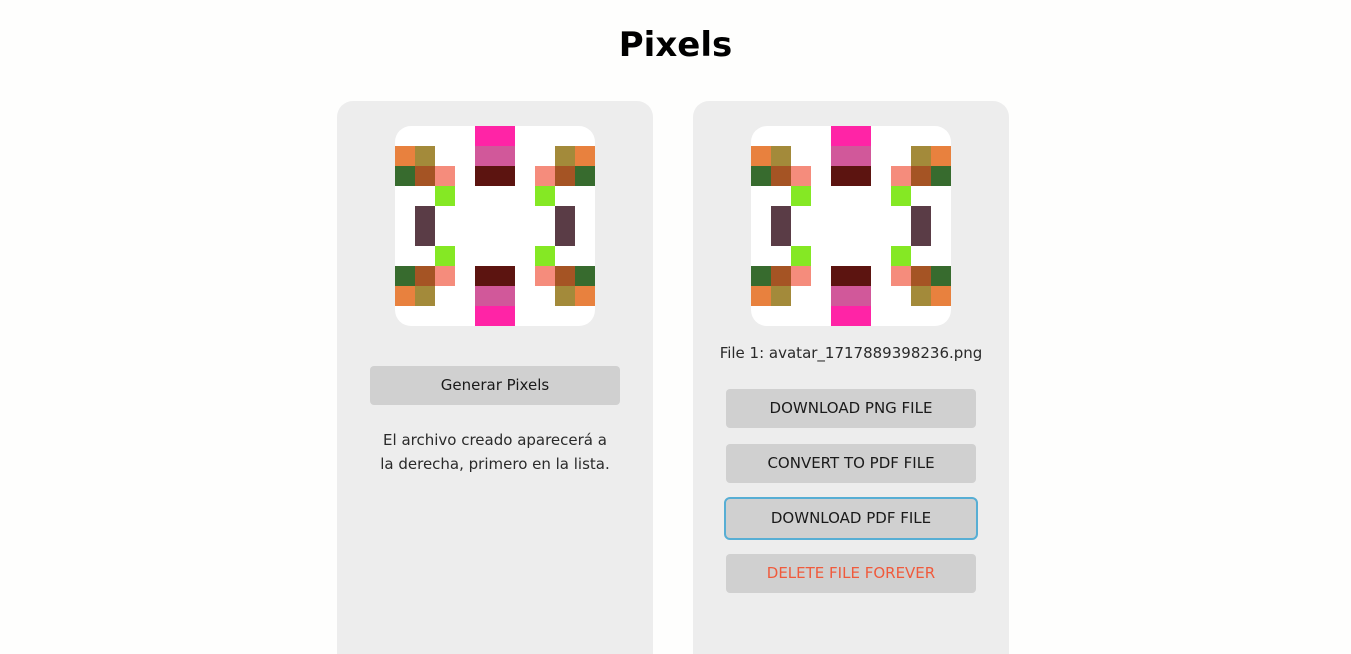 The image size is (1351, 654). I want to click on help-text-line-2: la derecha, primero en la lista., so click(495, 464).